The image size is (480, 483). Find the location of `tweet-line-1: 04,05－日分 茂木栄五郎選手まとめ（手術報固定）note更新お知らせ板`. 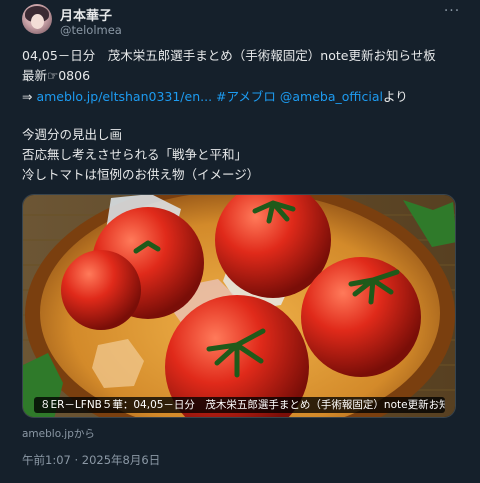

tweet-line-1: 04,05－日分 茂木栄五郎選手まとめ（手術報固定）note更新お知らせ板 is located at coordinates (229, 55).